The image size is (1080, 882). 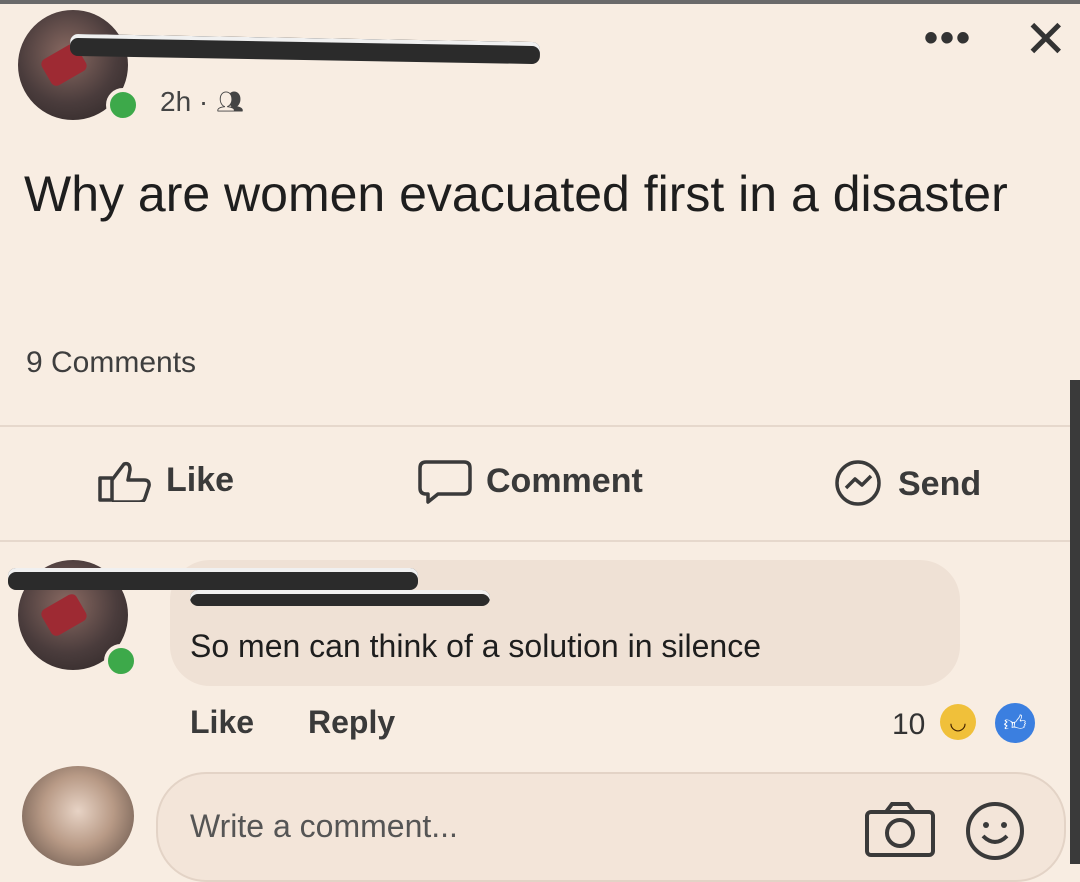 I want to click on current-user-avatar, so click(x=78, y=816).